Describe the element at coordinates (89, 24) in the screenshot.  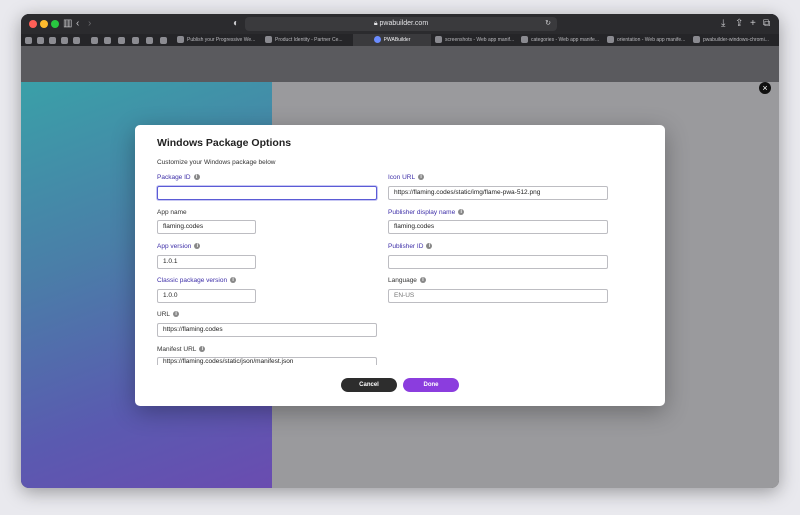
I see `forward-icon: ›` at that location.